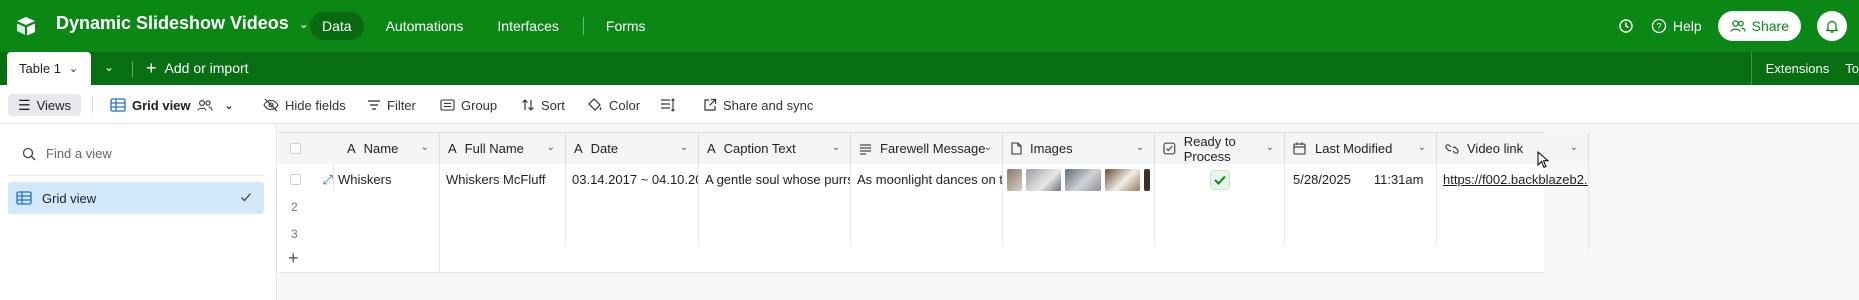 The height and width of the screenshot is (300, 1859). Describe the element at coordinates (182, 23) in the screenshot. I see `base-title: Dynamic Slideshow Videos ⌄` at that location.